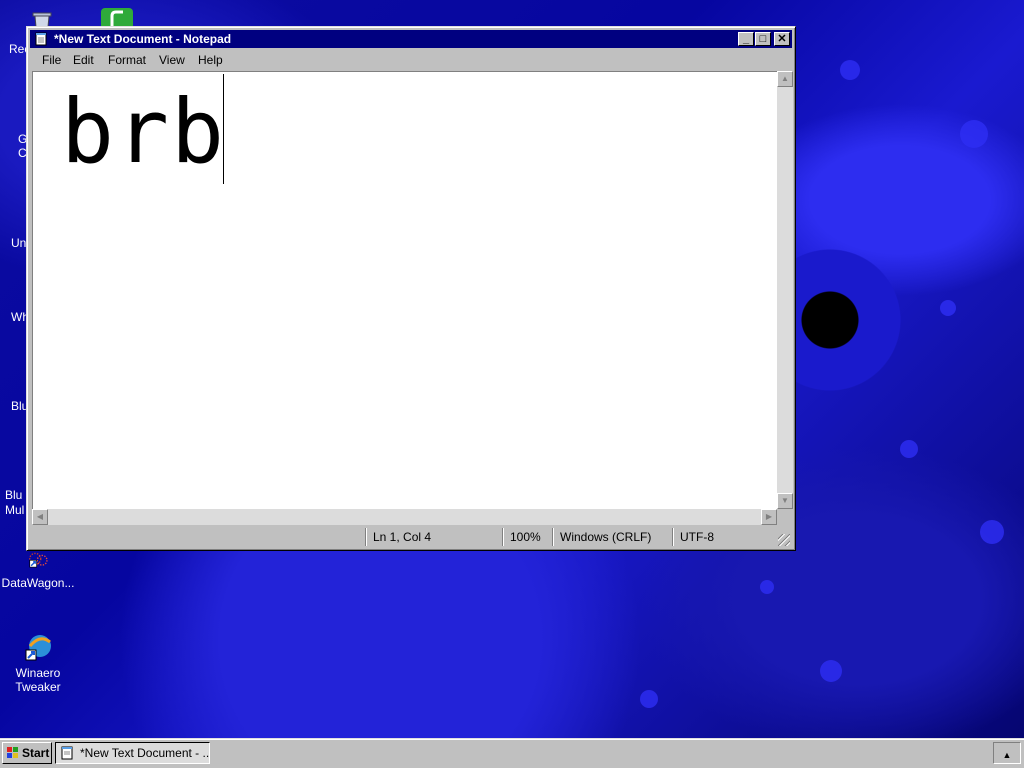 This screenshot has height=768, width=1024. What do you see at coordinates (697, 537) in the screenshot?
I see `status-encoding: UTF-8` at bounding box center [697, 537].